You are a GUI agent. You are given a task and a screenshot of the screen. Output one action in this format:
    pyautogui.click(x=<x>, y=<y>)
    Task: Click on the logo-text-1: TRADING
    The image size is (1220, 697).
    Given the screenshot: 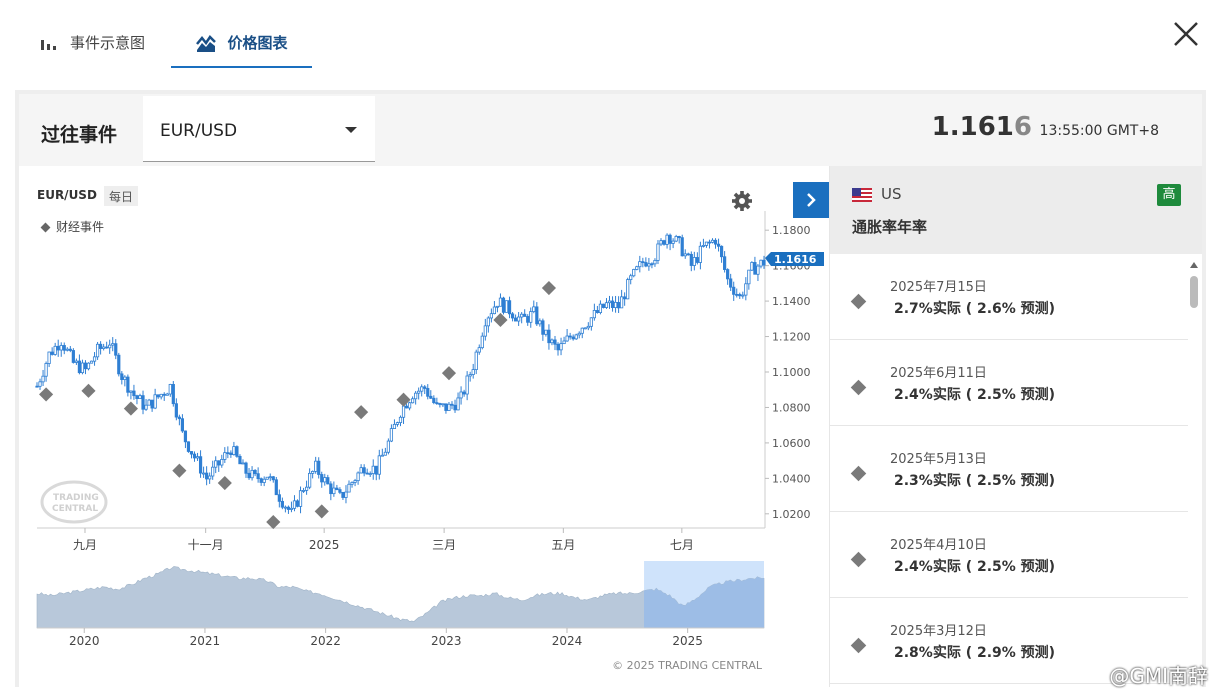 What is the action you would take?
    pyautogui.click(x=76, y=498)
    